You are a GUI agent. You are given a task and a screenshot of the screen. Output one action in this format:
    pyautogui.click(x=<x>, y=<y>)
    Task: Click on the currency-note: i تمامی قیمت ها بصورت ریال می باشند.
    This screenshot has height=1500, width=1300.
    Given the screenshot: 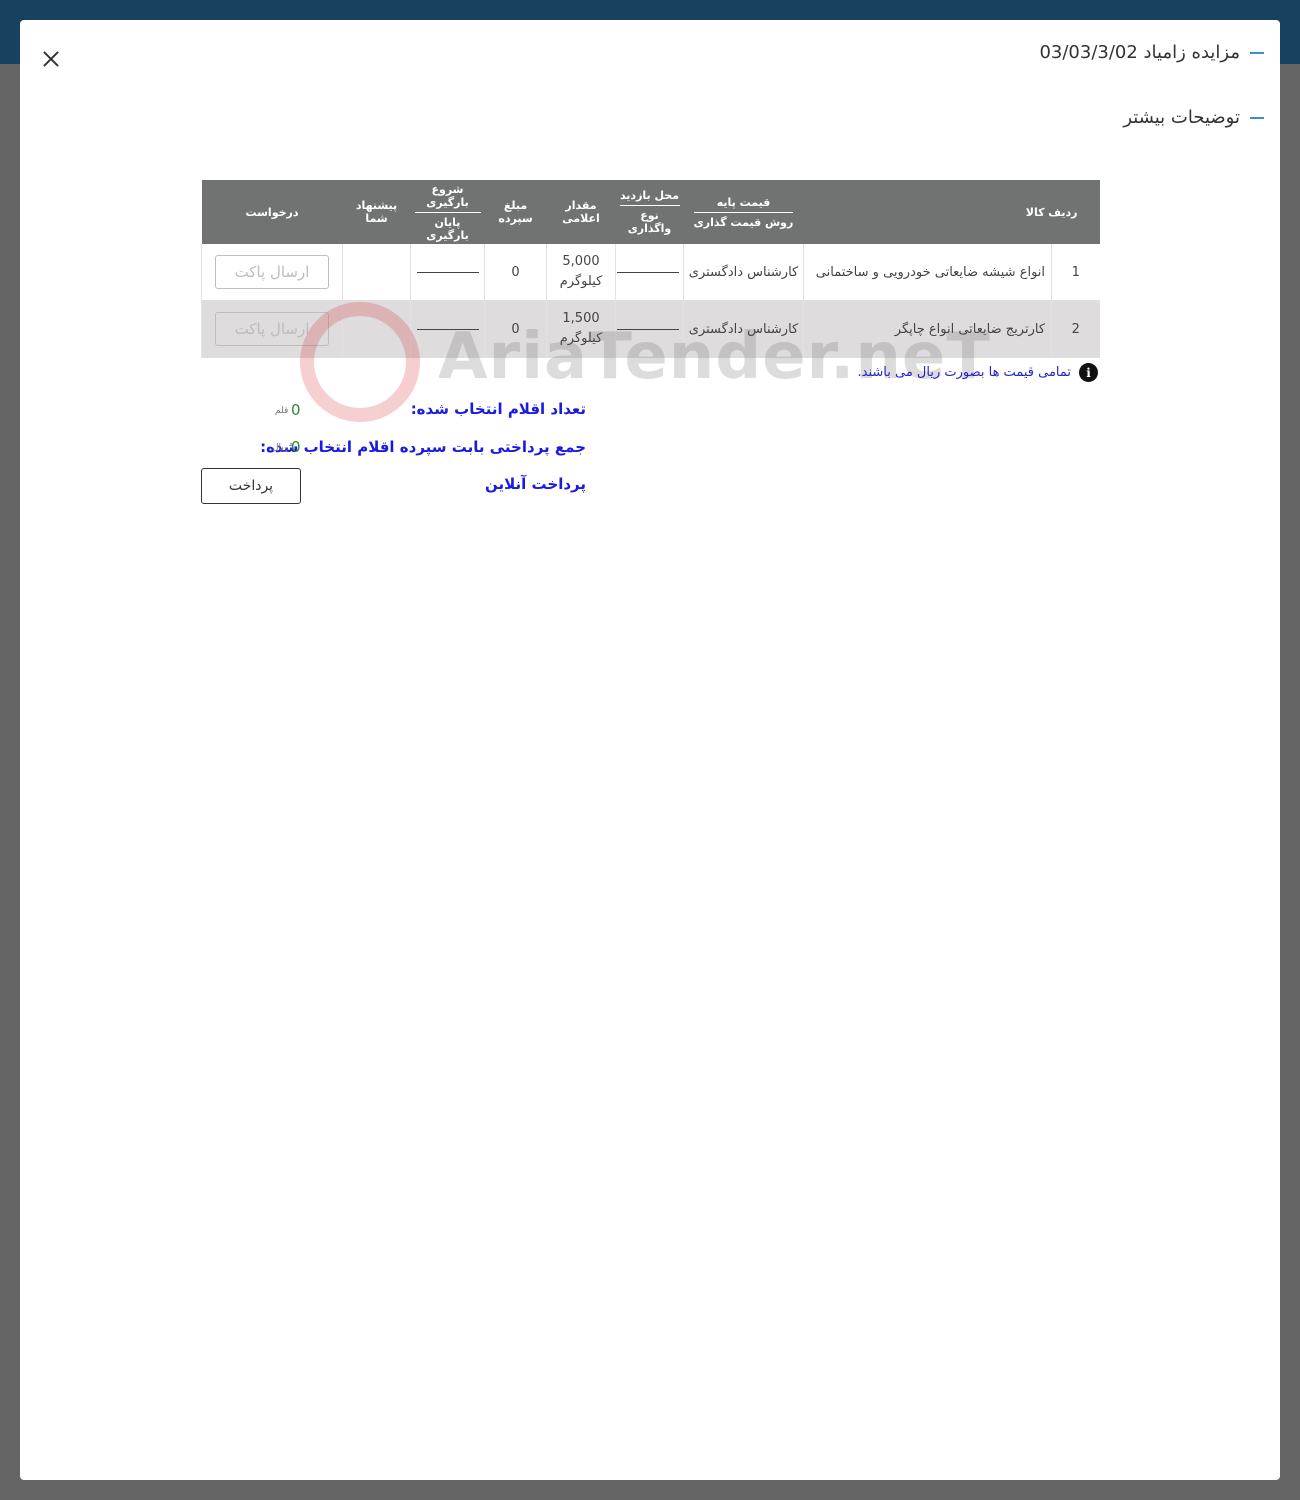 What is the action you would take?
    pyautogui.click(x=977, y=372)
    